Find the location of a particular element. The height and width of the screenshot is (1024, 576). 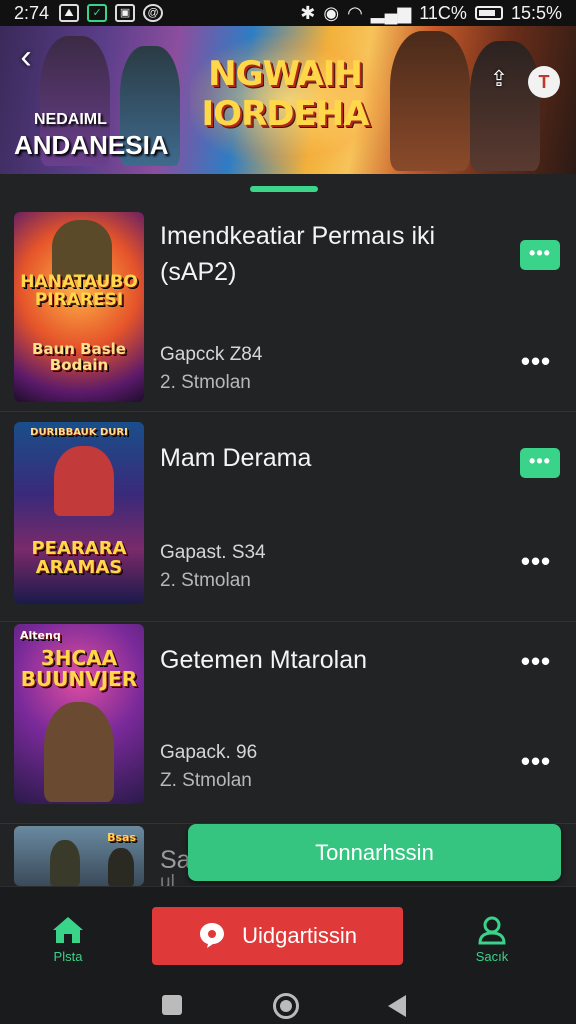

location-icon: ◉ is located at coordinates (331, 12).